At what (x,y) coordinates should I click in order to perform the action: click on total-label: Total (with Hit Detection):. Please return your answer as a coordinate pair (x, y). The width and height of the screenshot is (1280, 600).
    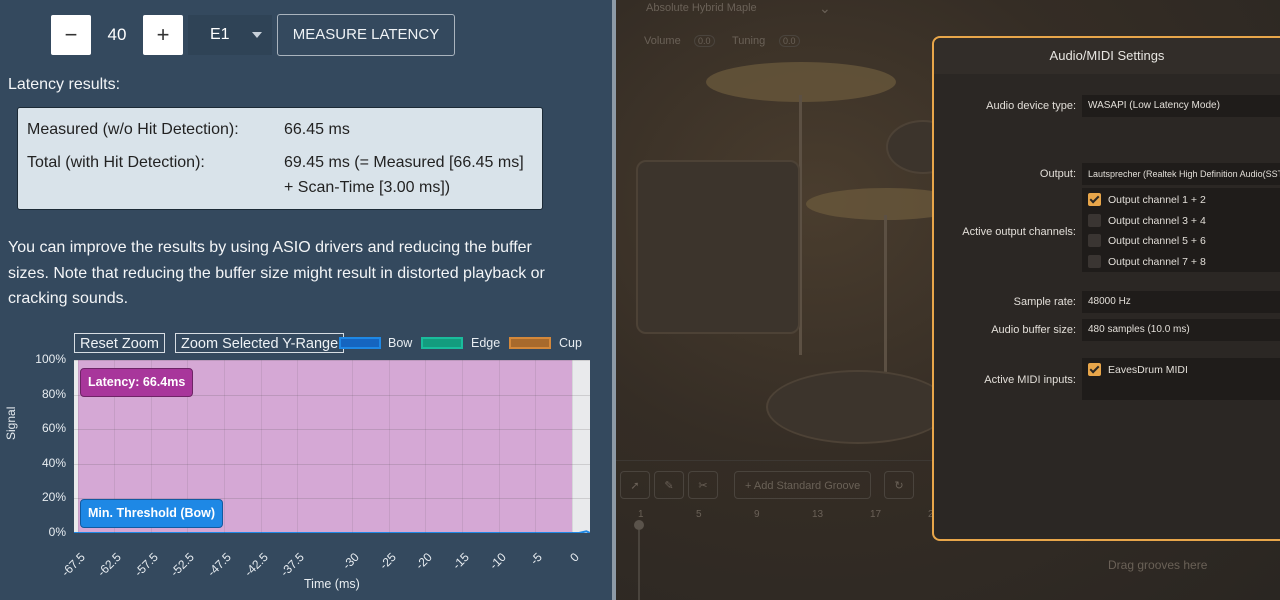
    Looking at the image, I should click on (116, 162).